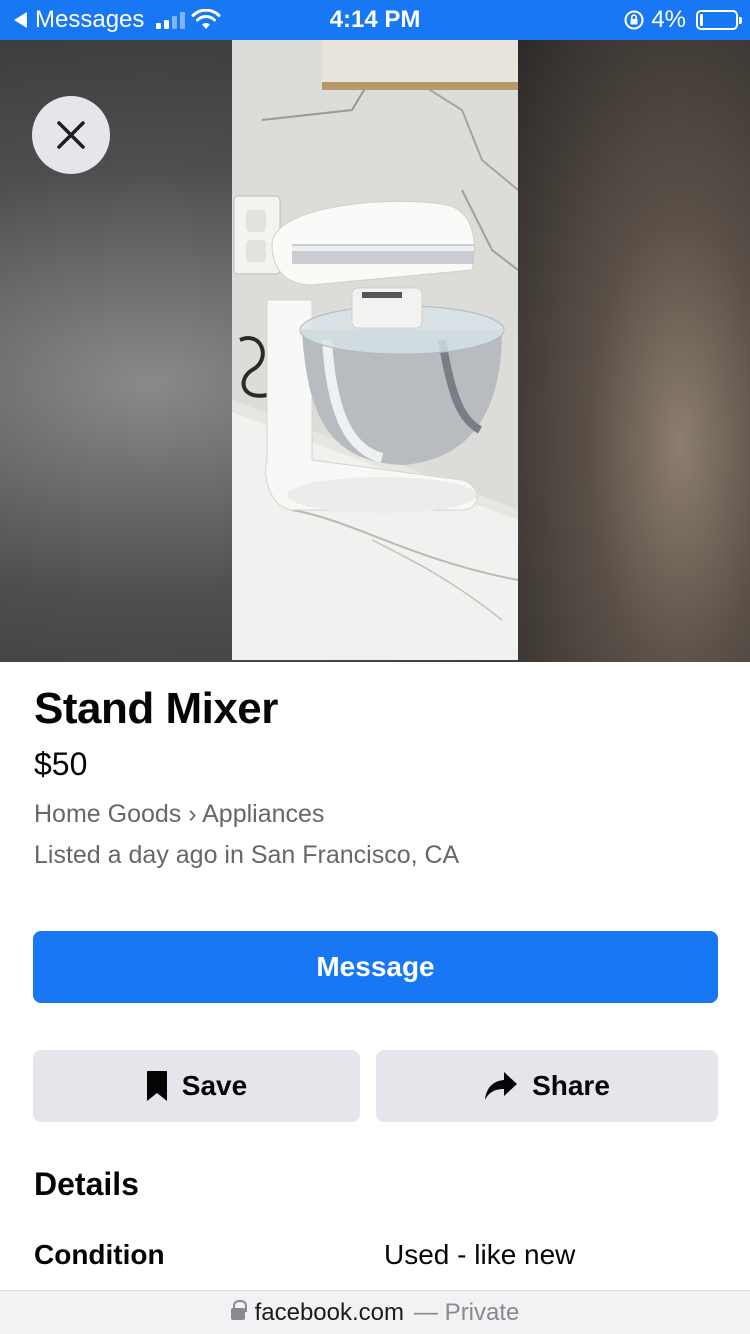 The image size is (750, 1334). I want to click on url-privacy-label: — Private, so click(467, 1312).